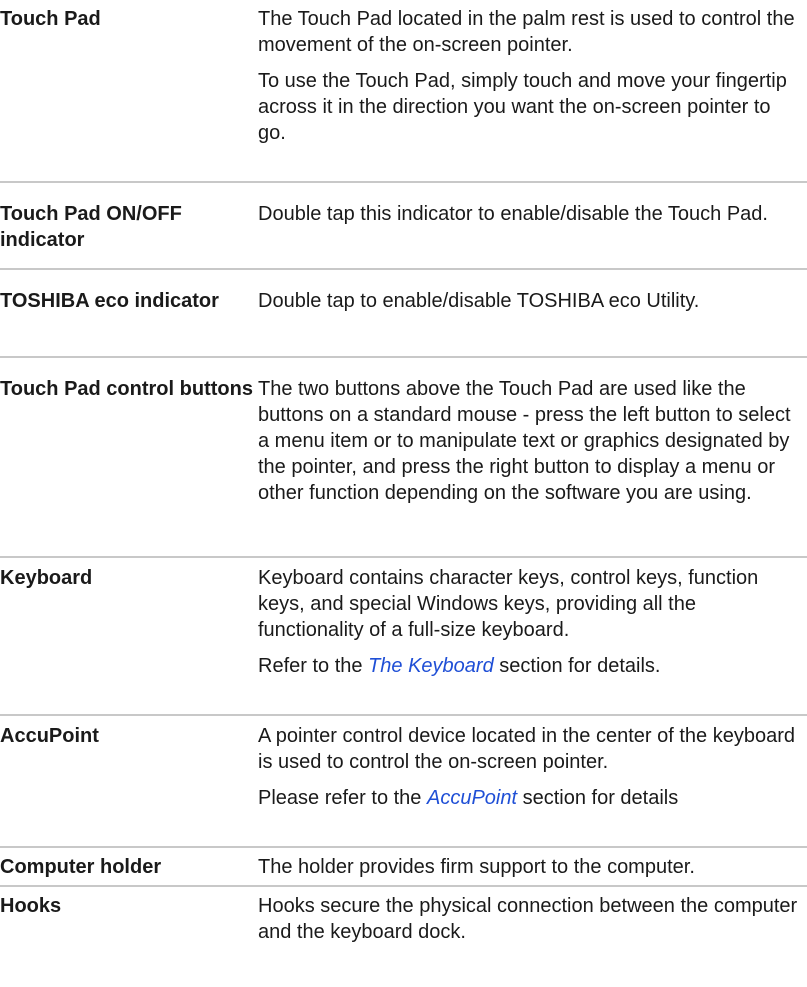 The width and height of the screenshot is (807, 987). Describe the element at coordinates (577, 666) in the screenshot. I see `paragraph-text: section for details.` at that location.